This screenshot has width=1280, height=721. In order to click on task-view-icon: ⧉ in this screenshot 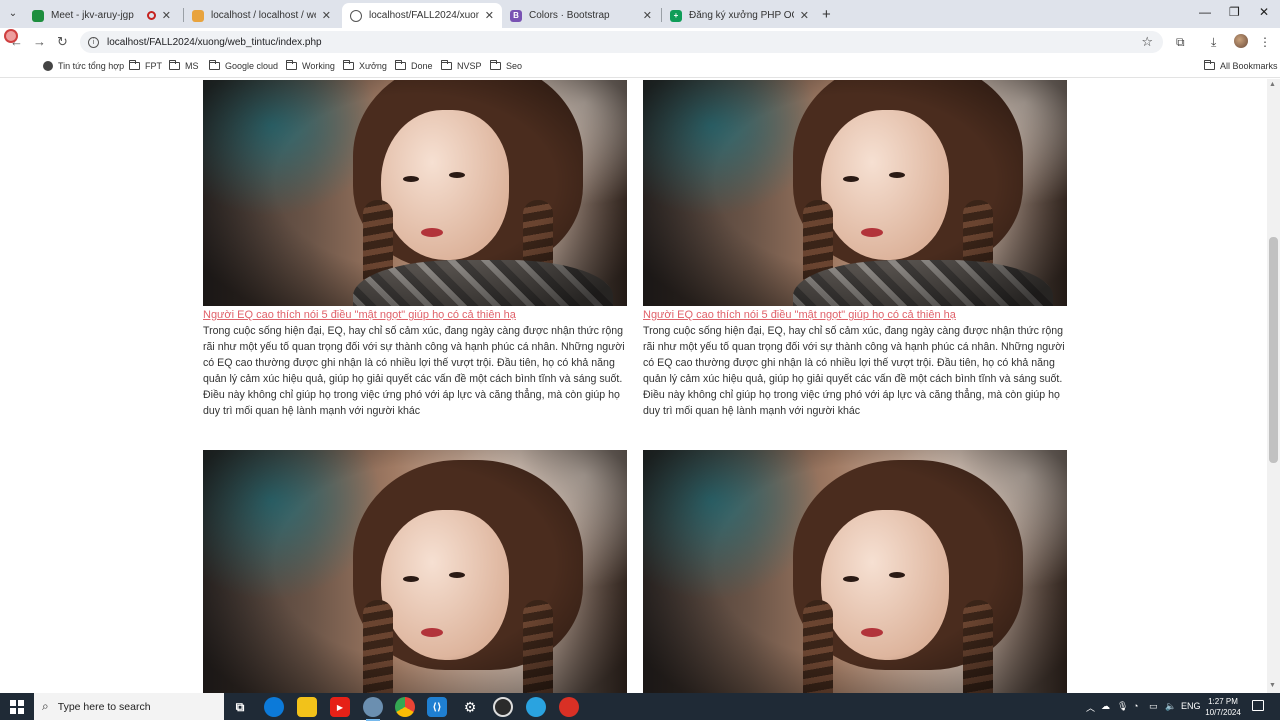, I will do `click(240, 707)`.